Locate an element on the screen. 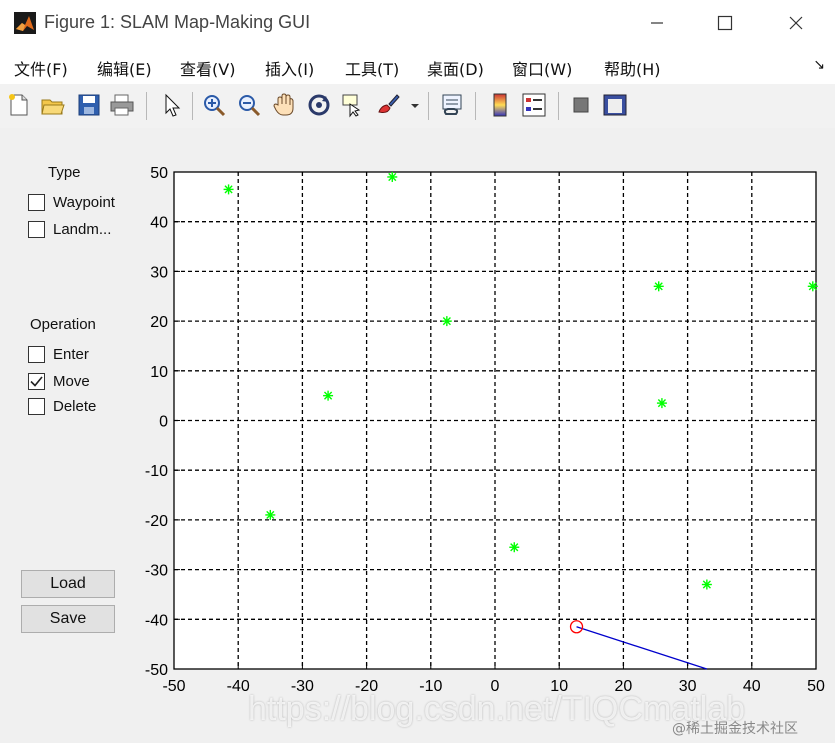  y-tick-label: 0 is located at coordinates (163, 422).